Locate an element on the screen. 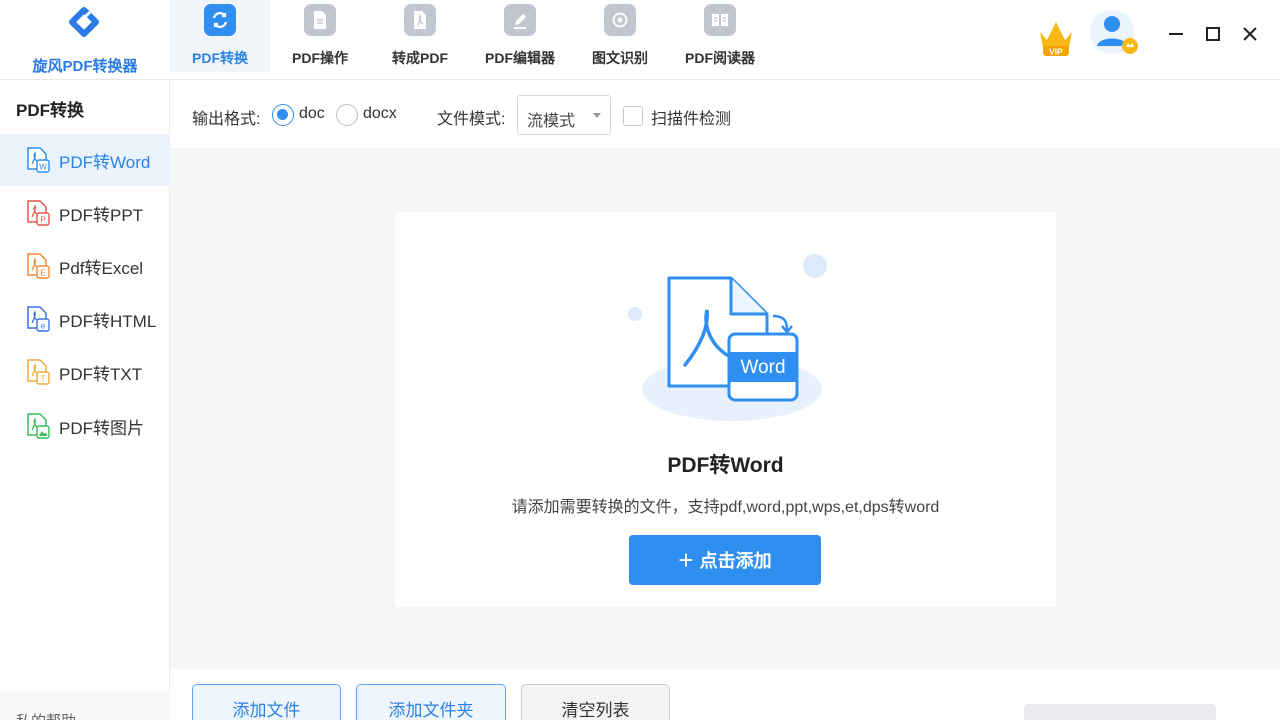  plus-icon: + is located at coordinates (686, 560).